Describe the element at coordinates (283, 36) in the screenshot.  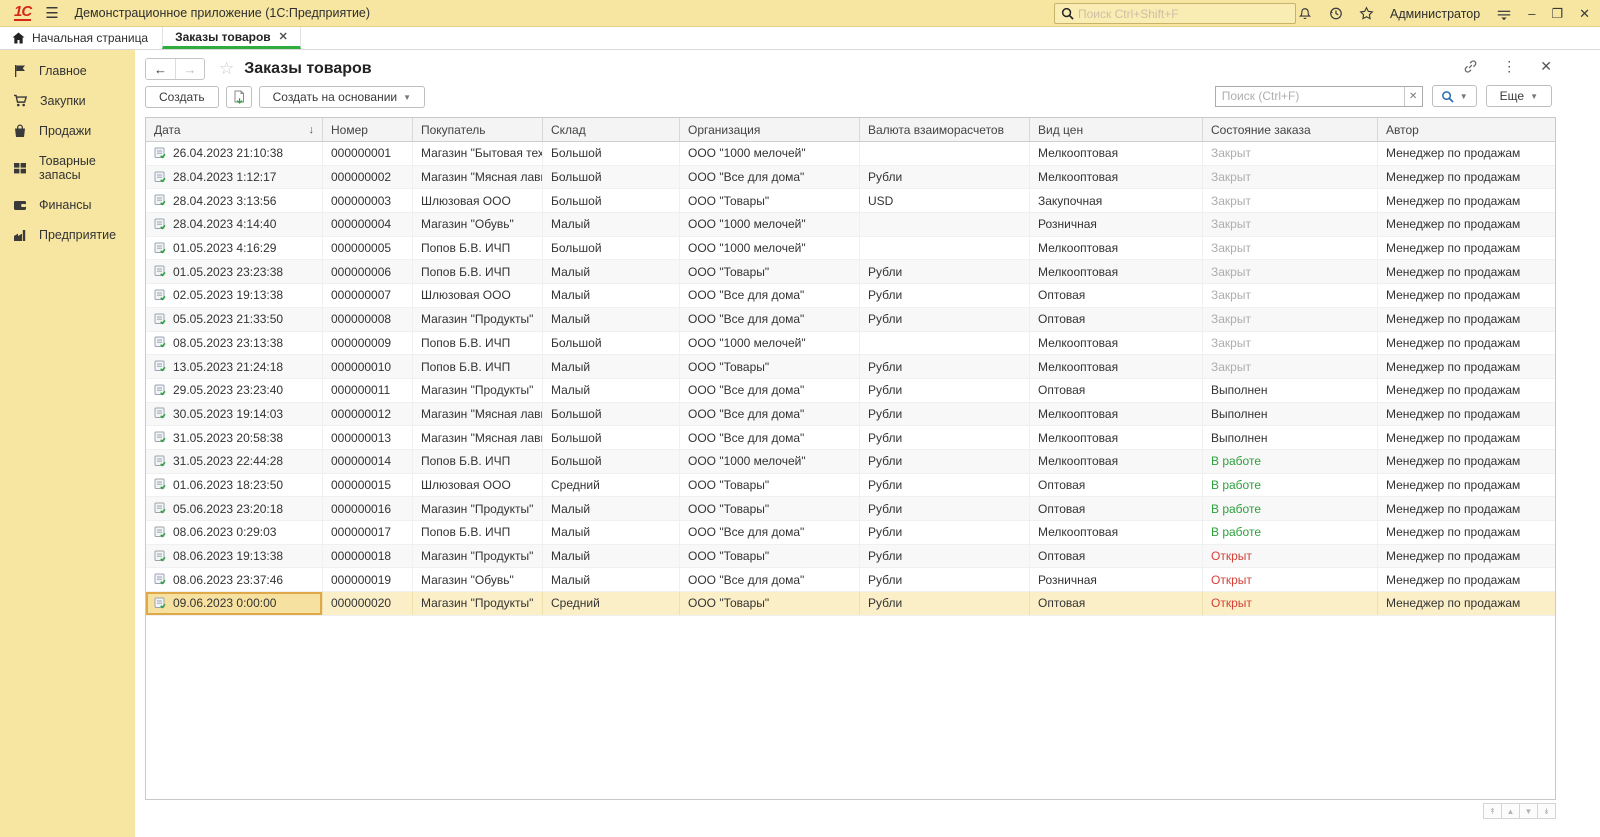
I see `tab-close-icon: ✕` at that location.